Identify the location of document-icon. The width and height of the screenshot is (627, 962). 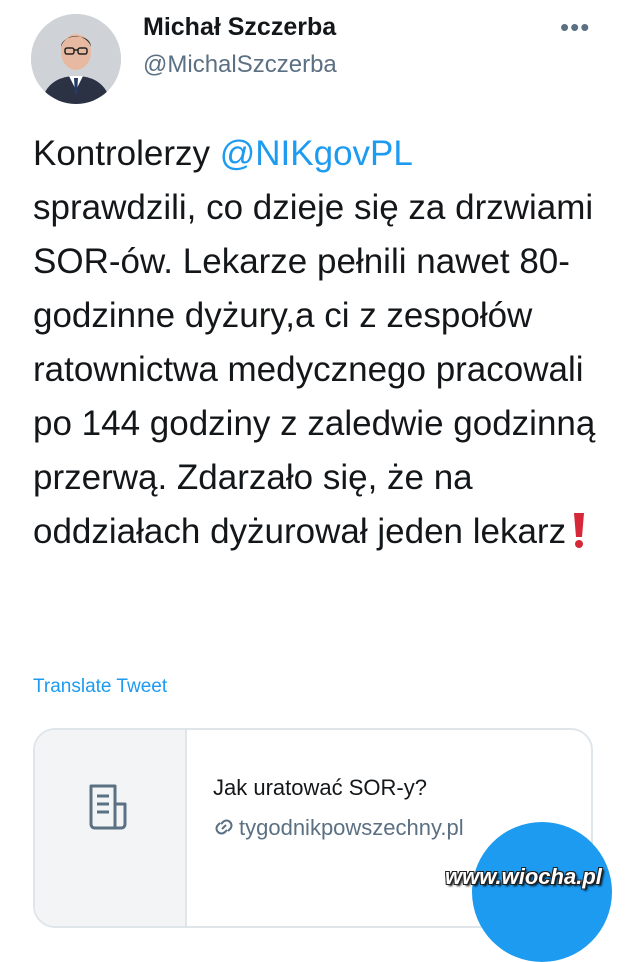
(110, 809).